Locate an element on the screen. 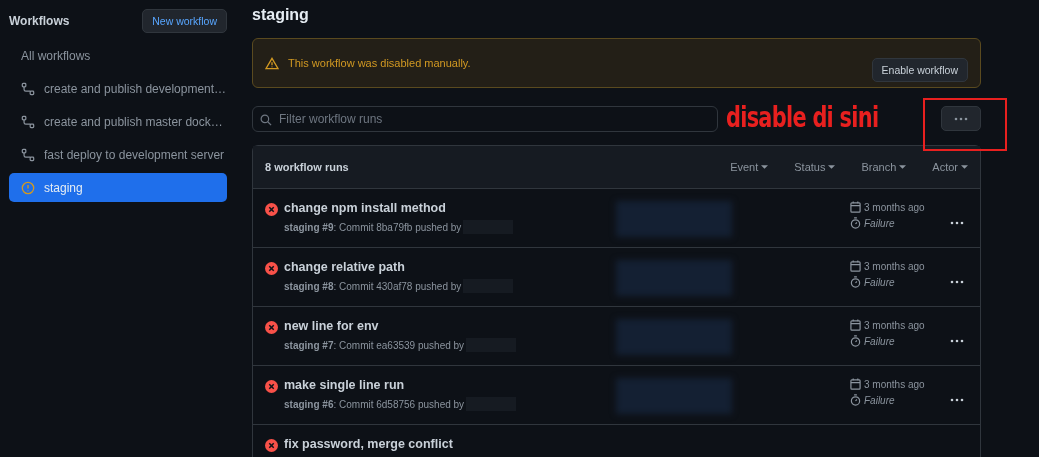 The height and width of the screenshot is (457, 1039). filter-dropdown: Branch is located at coordinates (884, 167).